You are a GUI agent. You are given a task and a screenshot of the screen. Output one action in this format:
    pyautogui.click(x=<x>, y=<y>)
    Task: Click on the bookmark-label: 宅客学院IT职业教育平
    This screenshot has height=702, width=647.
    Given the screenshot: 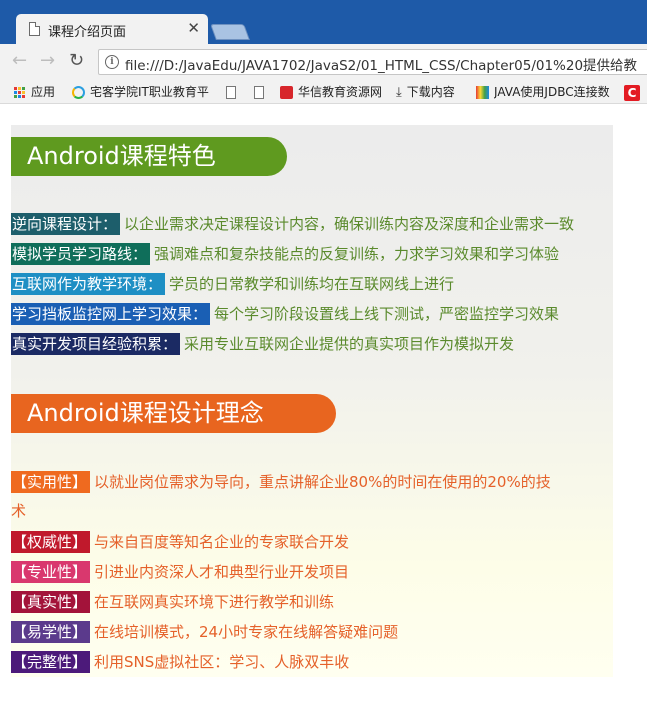 What is the action you would take?
    pyautogui.click(x=149, y=92)
    